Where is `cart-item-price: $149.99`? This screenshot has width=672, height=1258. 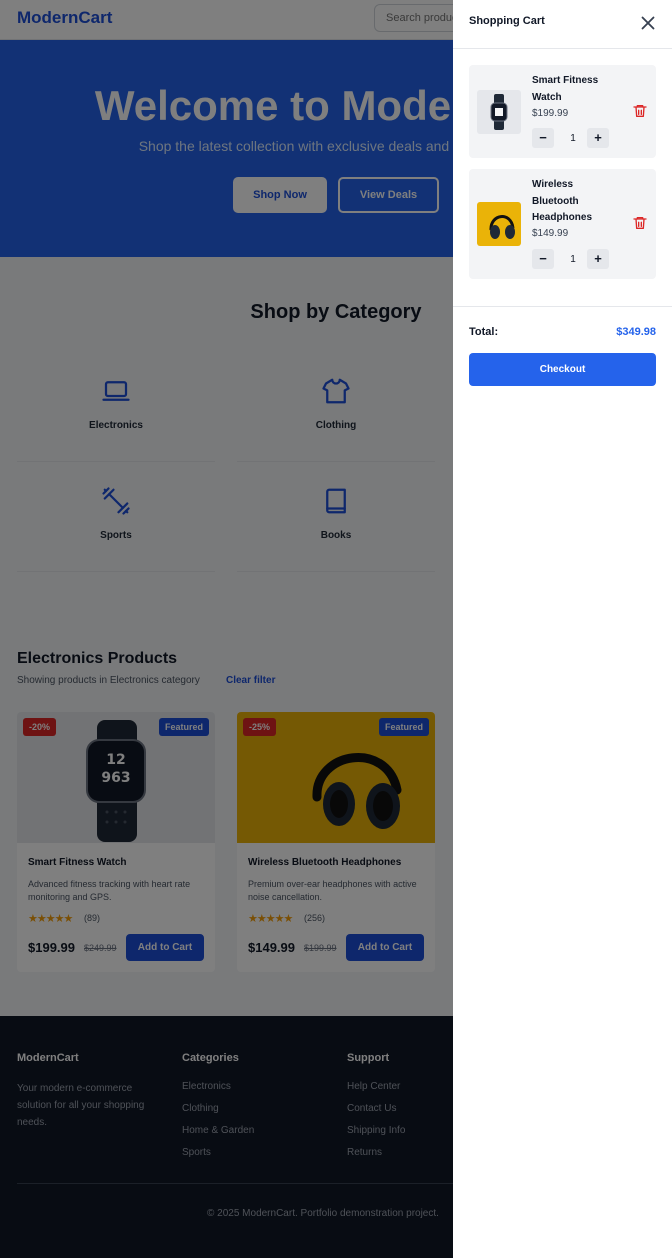
cart-item-price: $149.99 is located at coordinates (550, 233).